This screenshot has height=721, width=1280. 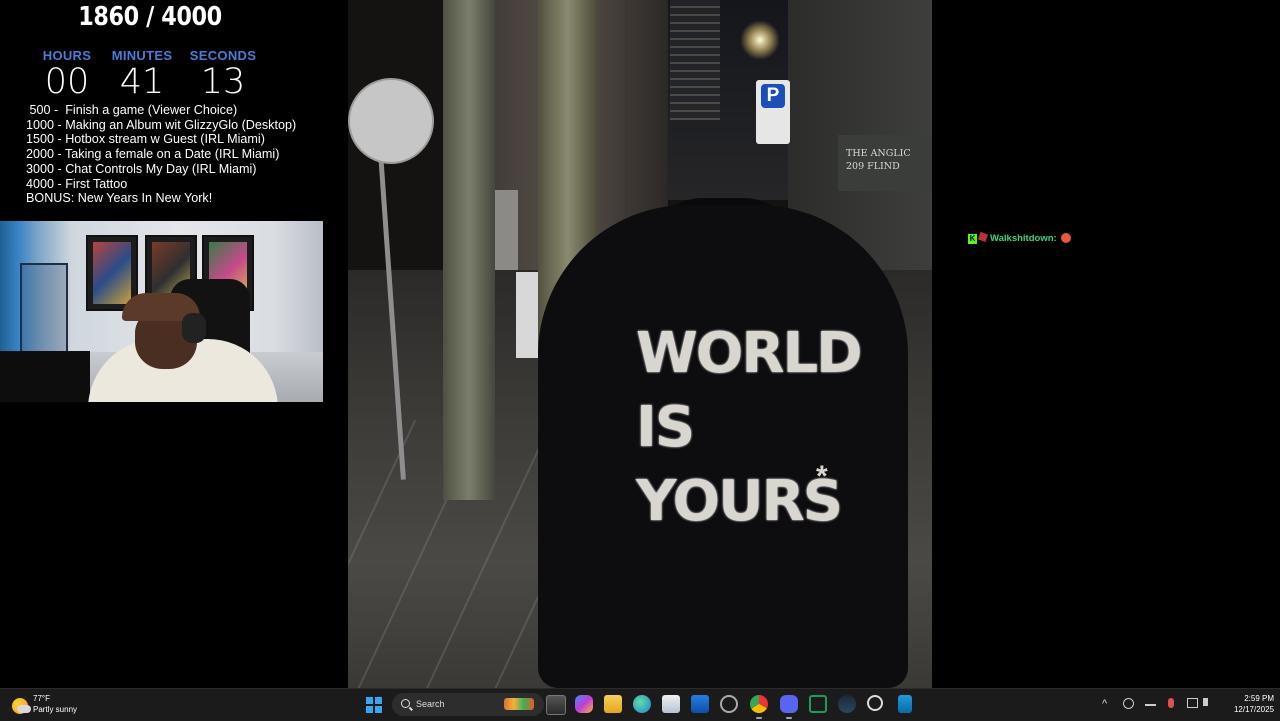 What do you see at coordinates (141, 168) in the screenshot?
I see `goal-item: 3000 - Chat Controls My Day (IRL Miami)` at bounding box center [141, 168].